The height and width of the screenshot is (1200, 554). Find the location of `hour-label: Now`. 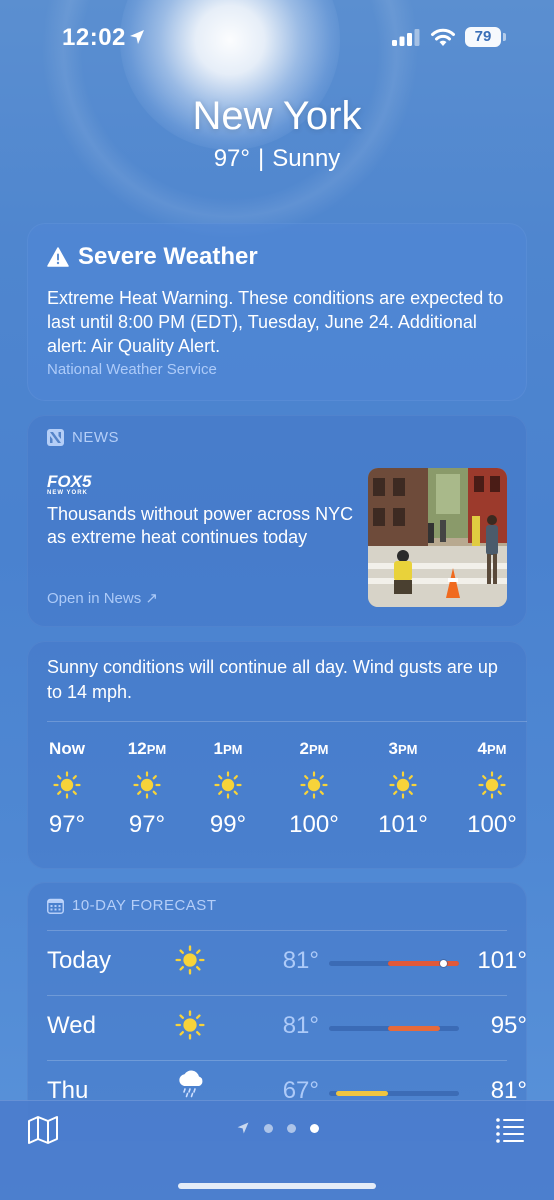

hour-label: Now is located at coordinates (67, 751).